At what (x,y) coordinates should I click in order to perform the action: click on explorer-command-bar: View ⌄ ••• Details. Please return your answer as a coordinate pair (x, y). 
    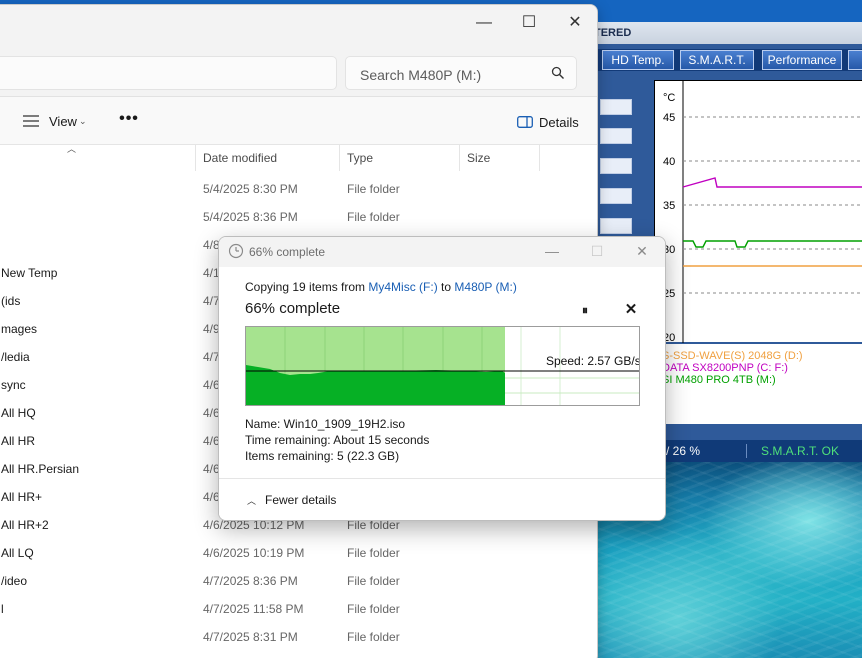
    Looking at the image, I should click on (298, 121).